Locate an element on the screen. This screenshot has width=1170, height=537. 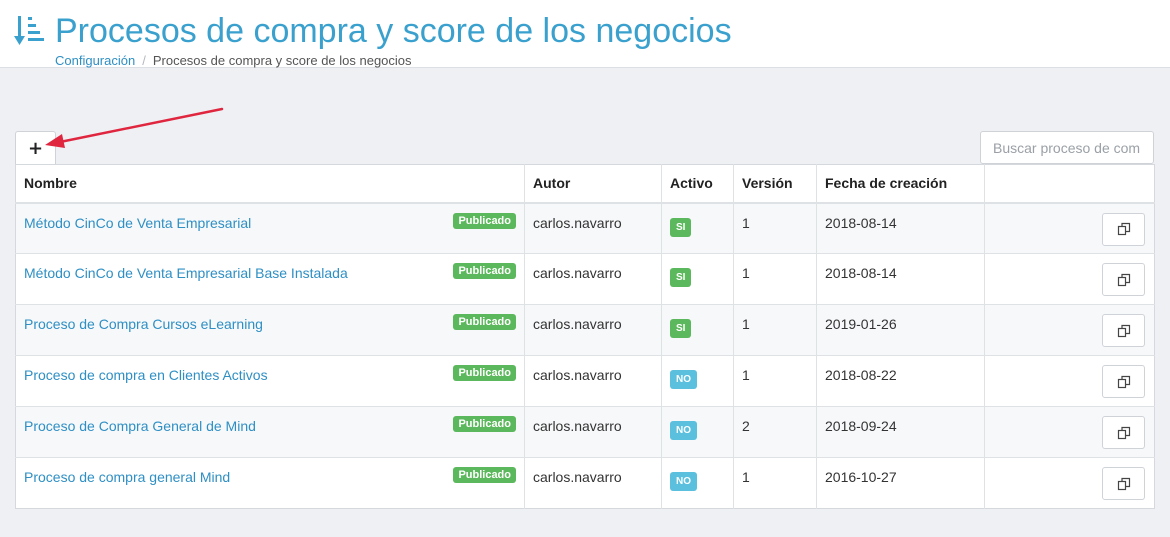
column-header-activo: Activo is located at coordinates (697, 184).